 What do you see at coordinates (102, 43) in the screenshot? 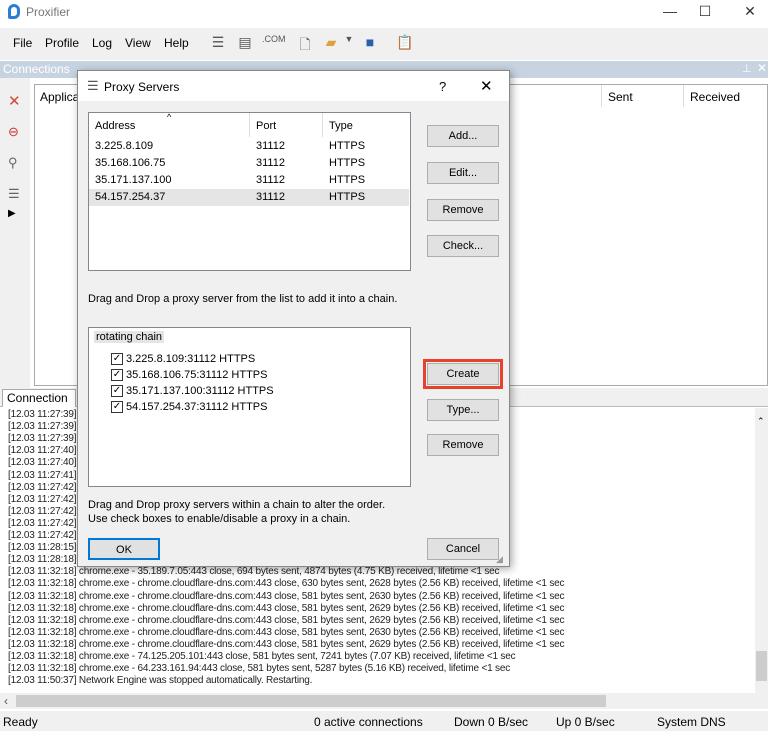
I see `menu-log: Log` at bounding box center [102, 43].